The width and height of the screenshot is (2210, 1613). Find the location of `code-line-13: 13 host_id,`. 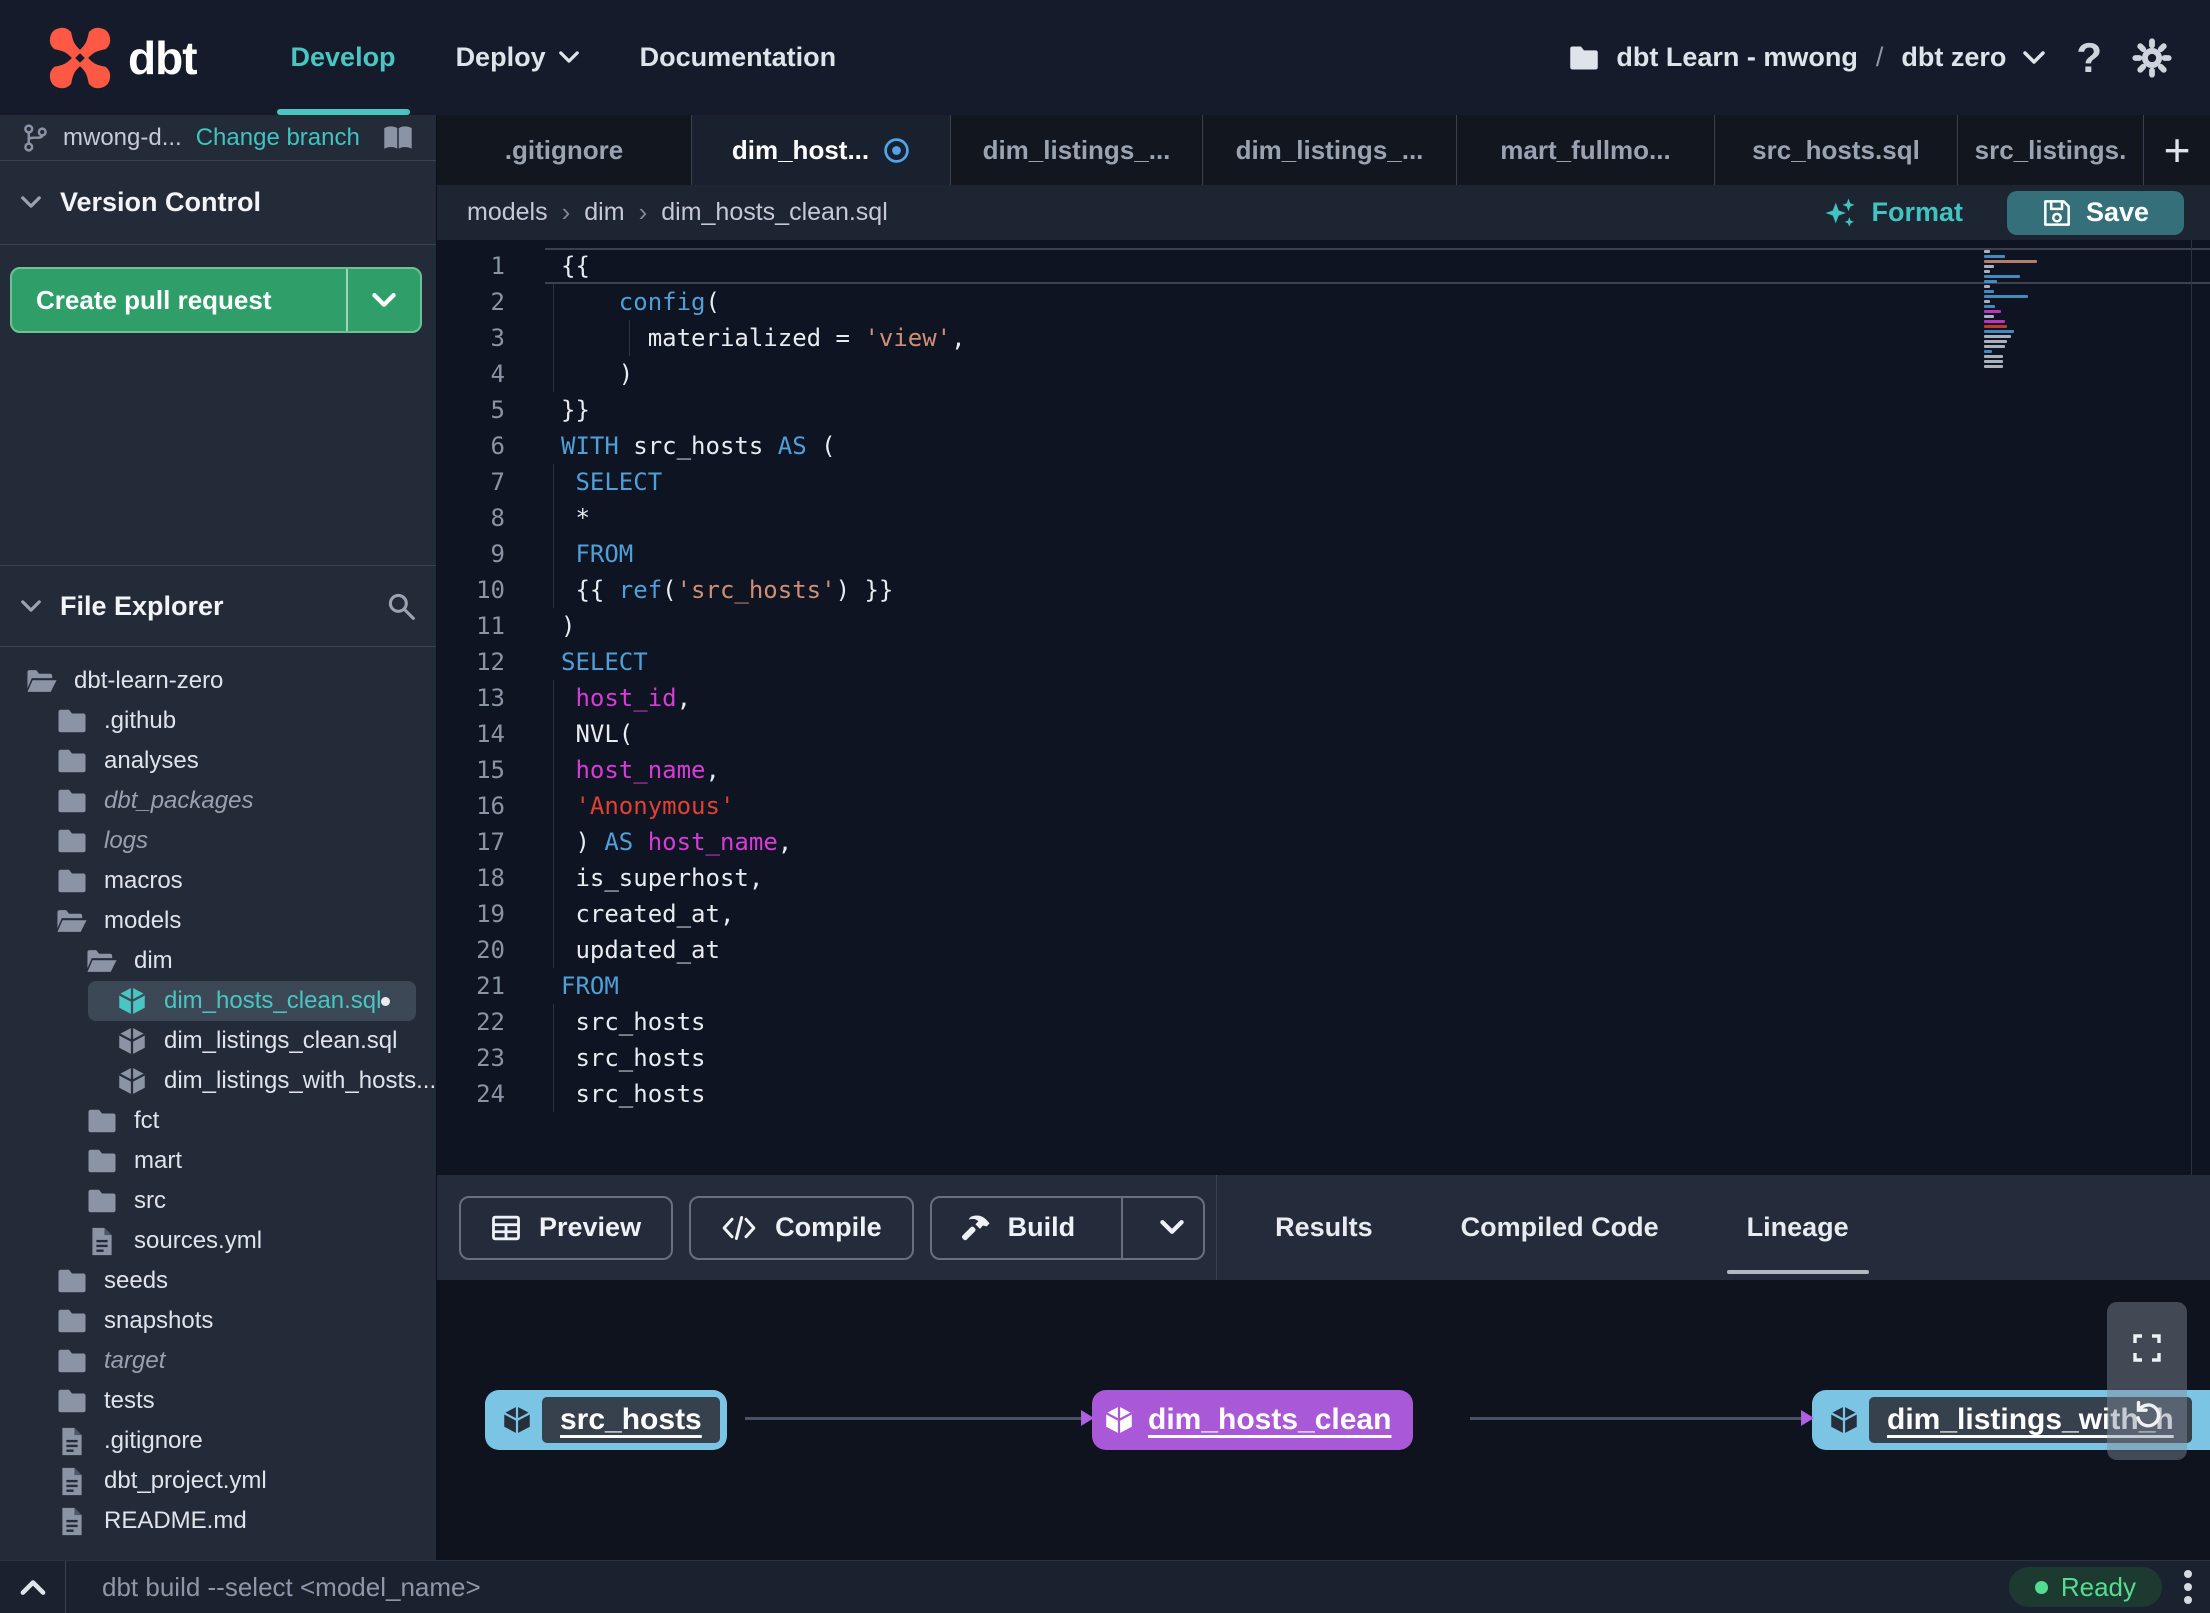

code-line-13: 13 host_id, is located at coordinates (1323, 698).